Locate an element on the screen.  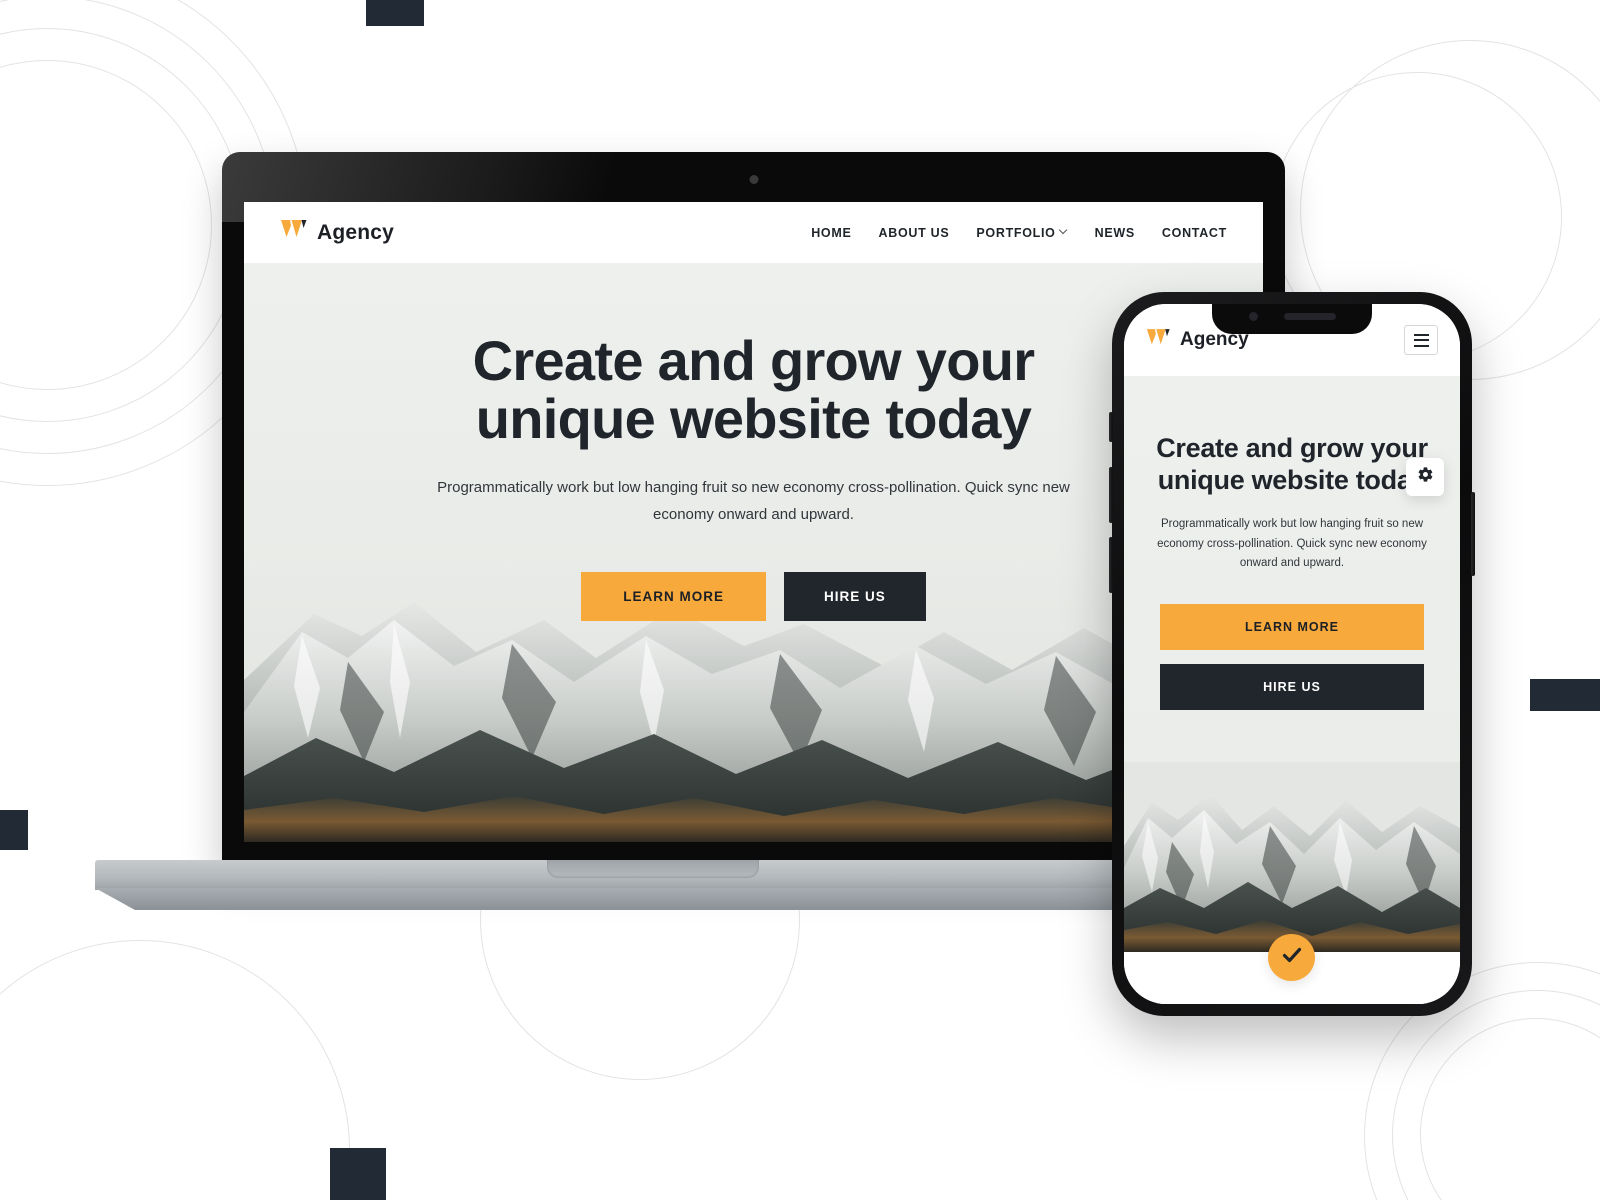
nav-item-portfolio-label: PORTFOLIO is located at coordinates (1016, 232).